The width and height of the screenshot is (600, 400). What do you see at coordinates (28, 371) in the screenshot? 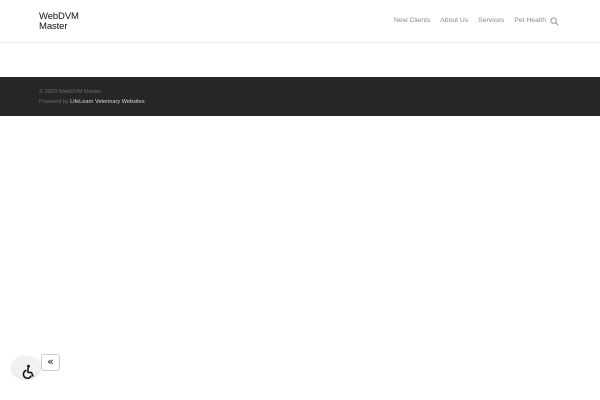
I see `wheelchair-icon` at bounding box center [28, 371].